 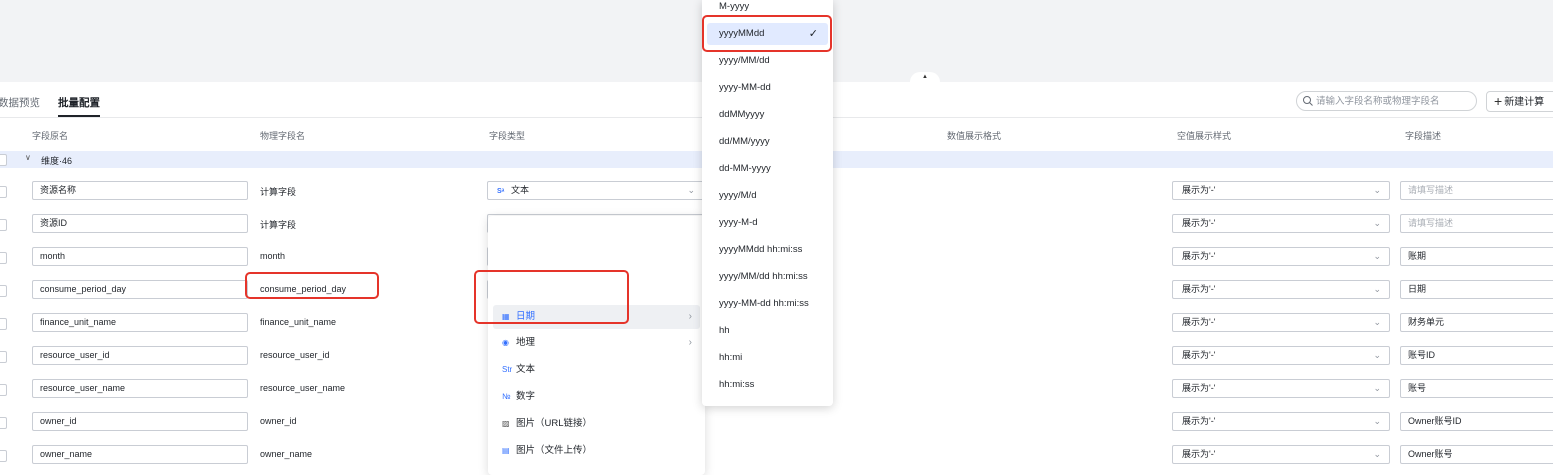 I want to click on date-format-option: hh:mi, so click(x=767, y=358).